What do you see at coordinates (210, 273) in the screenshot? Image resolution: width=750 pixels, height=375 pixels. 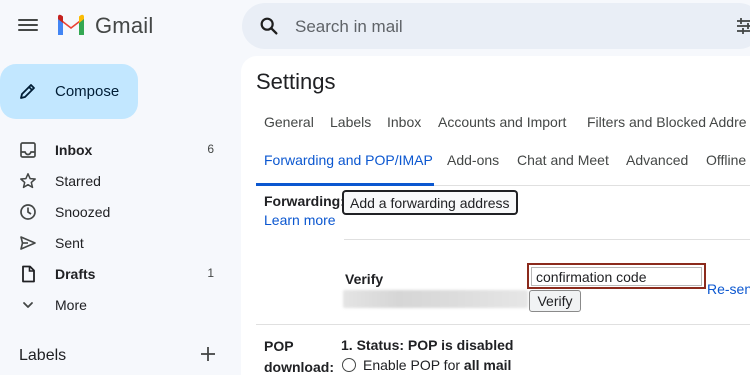 I see `draft-count: 1` at bounding box center [210, 273].